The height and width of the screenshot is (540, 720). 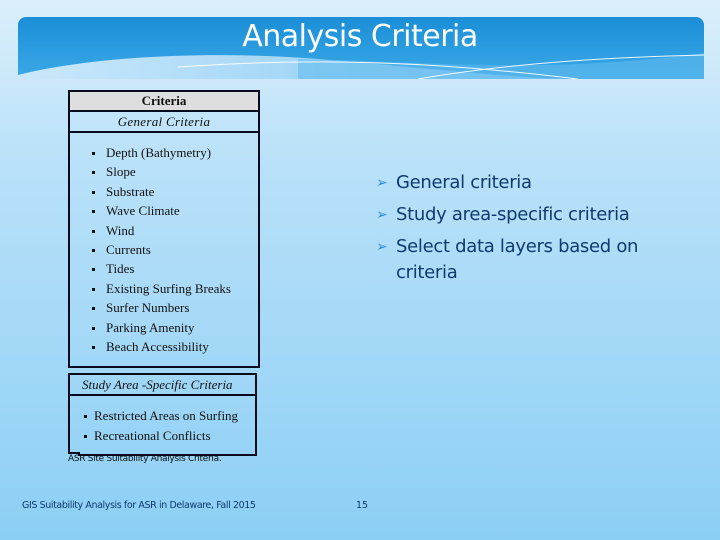 What do you see at coordinates (164, 102) in the screenshot?
I see `table-header: Criteria` at bounding box center [164, 102].